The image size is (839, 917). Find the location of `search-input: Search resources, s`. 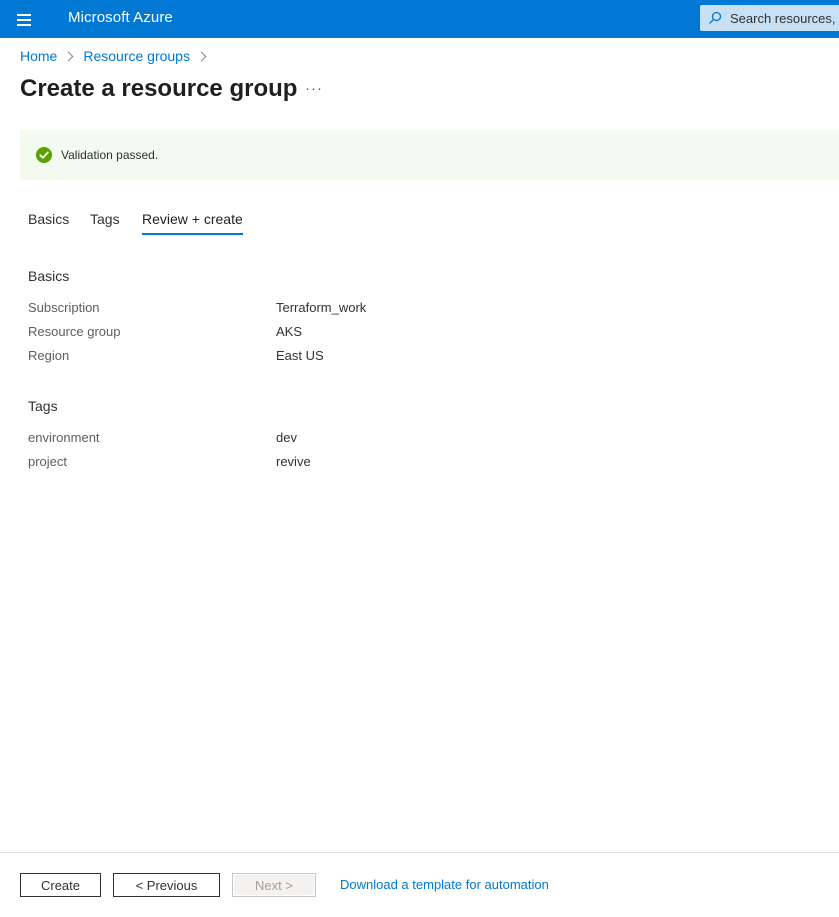

search-input: Search resources, s is located at coordinates (769, 18).